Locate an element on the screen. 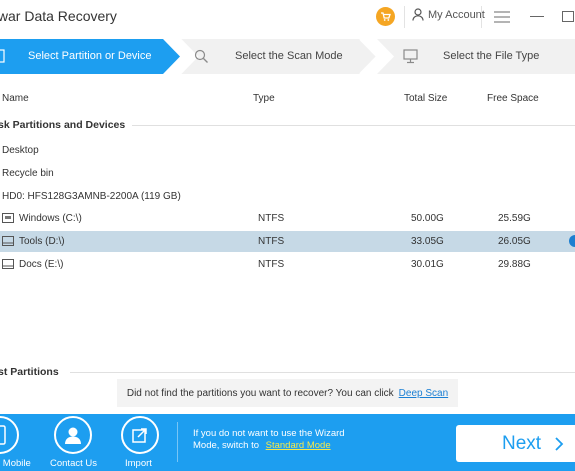 This screenshot has width=575, height=471. step-file-type: Select the File Type is located at coordinates (491, 56).